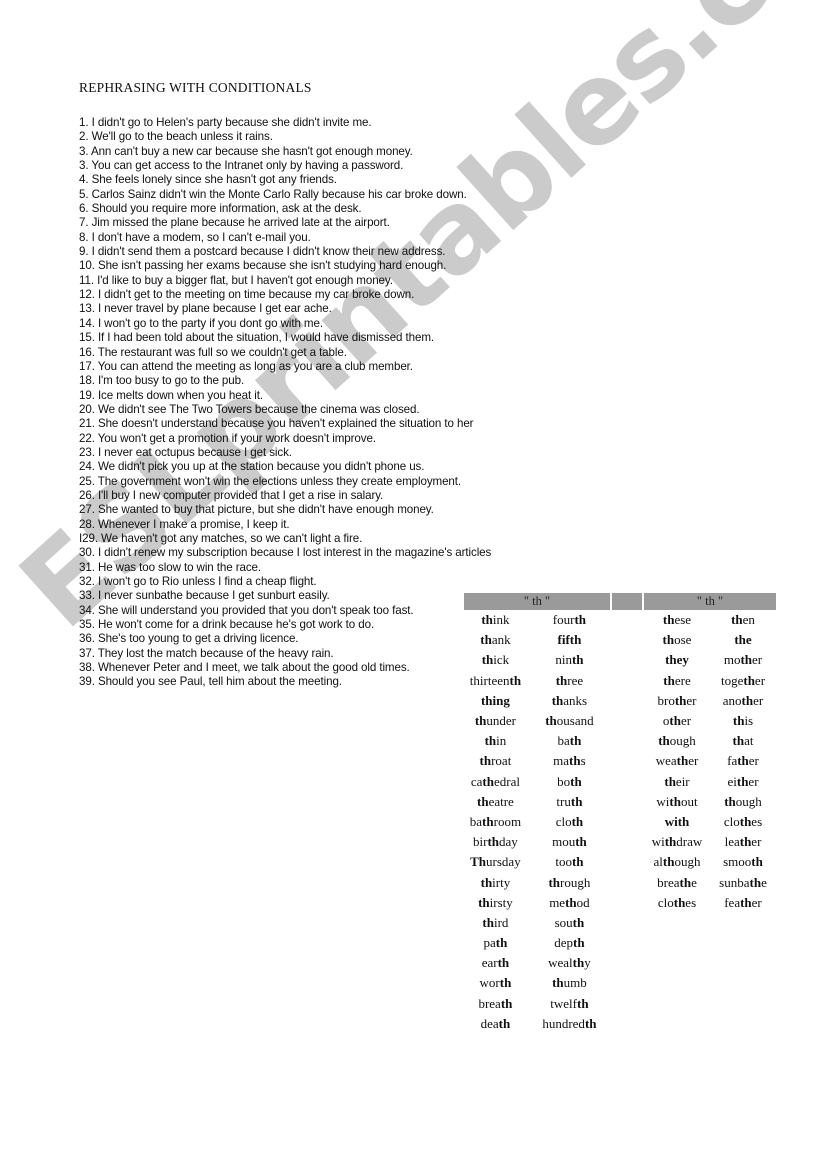  Describe the element at coordinates (620, 983) in the screenshot. I see `table-row: worth thumb` at that location.